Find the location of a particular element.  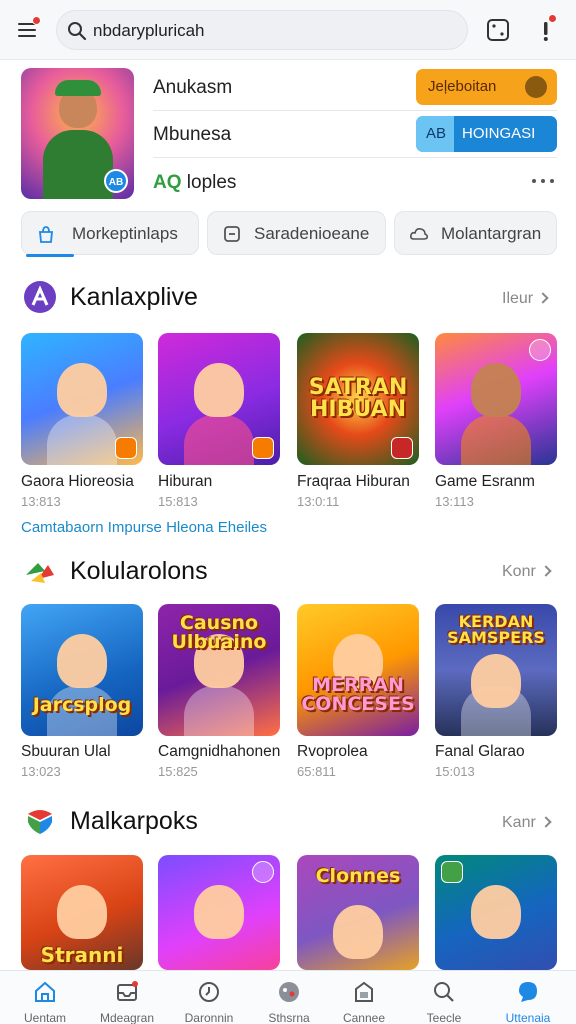

chip-tab-2: Molantargran is located at coordinates (475, 233).